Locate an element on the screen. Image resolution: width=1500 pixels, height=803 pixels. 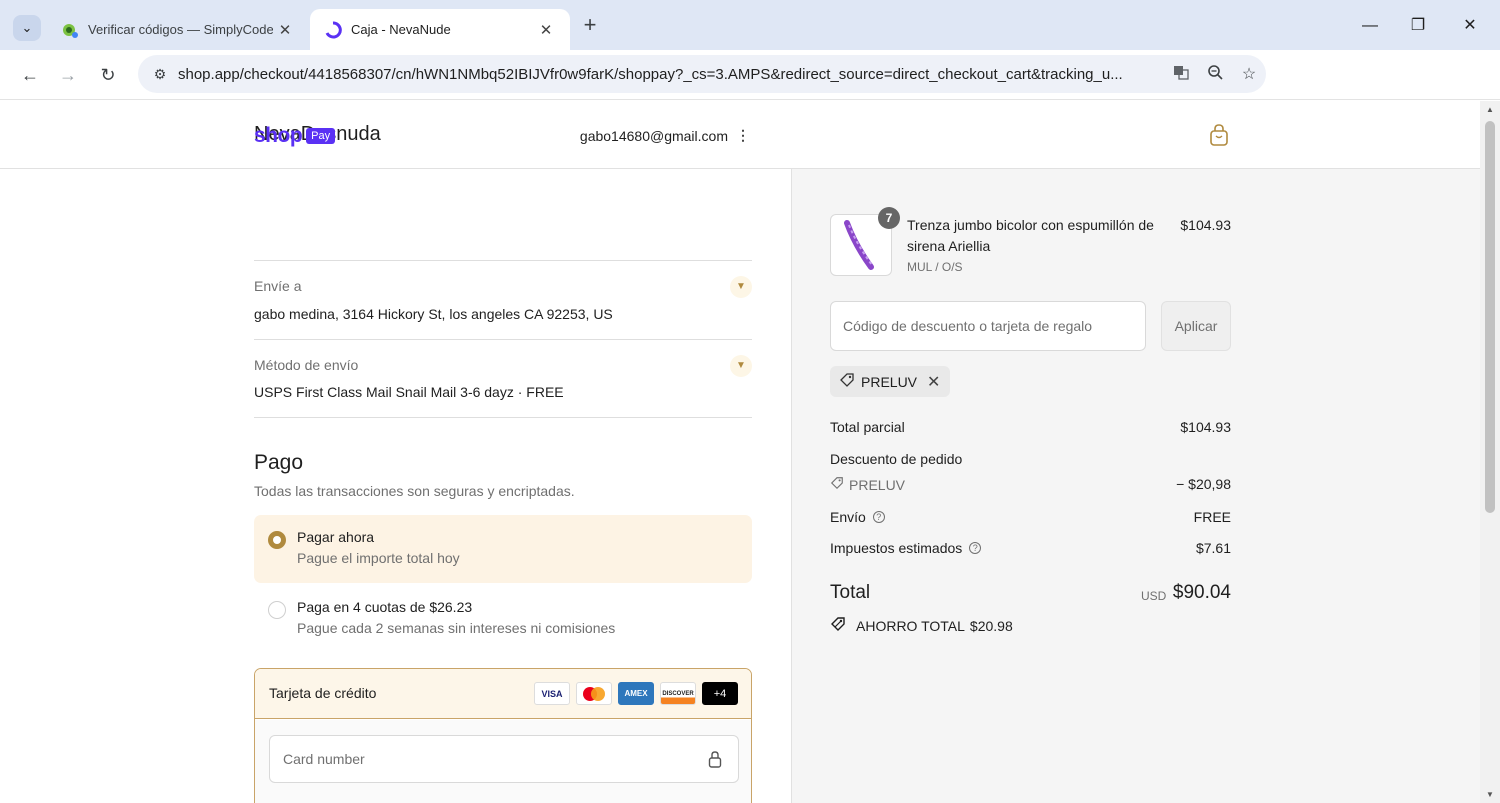
shipping-label: Envío is located at coordinates (848, 517).